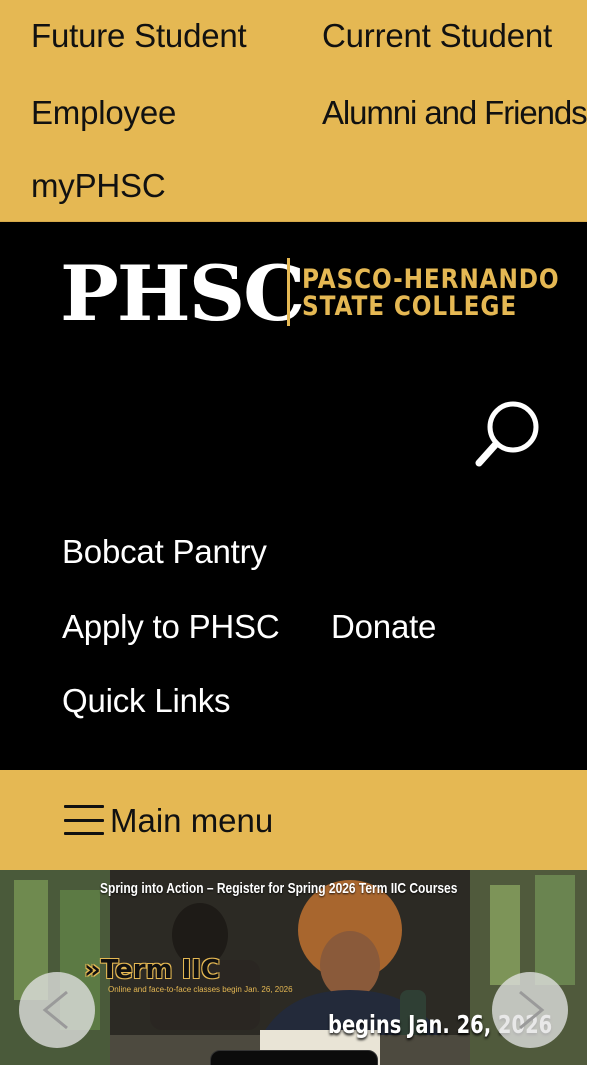 The height and width of the screenshot is (1065, 600). I want to click on search-button, so click(510, 435).